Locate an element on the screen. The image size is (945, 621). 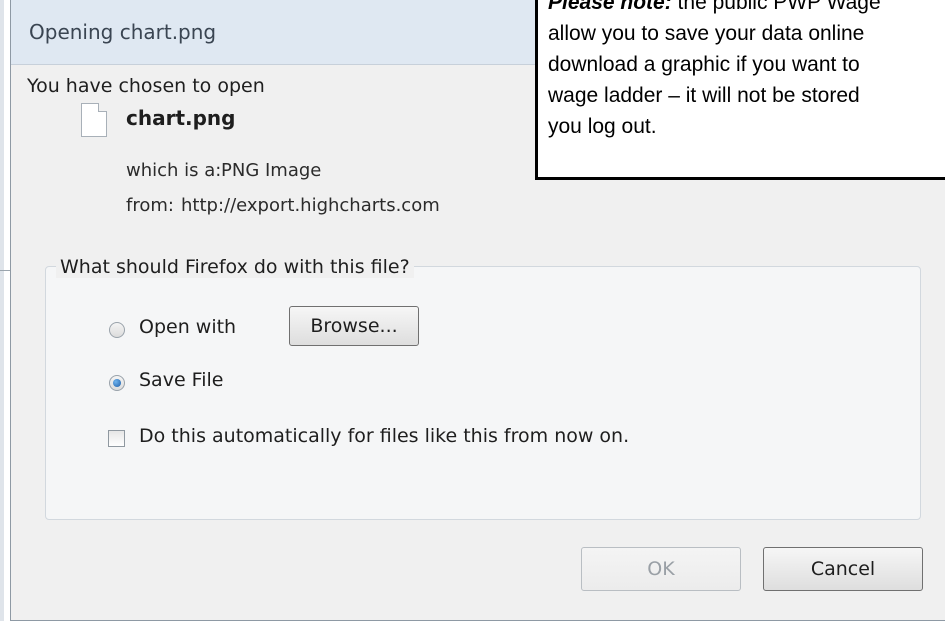
ok-button: OK is located at coordinates (661, 569).